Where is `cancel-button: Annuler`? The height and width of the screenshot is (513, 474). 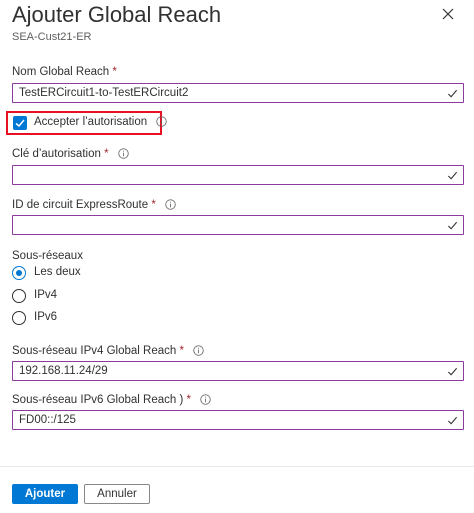
cancel-button: Annuler is located at coordinates (117, 494).